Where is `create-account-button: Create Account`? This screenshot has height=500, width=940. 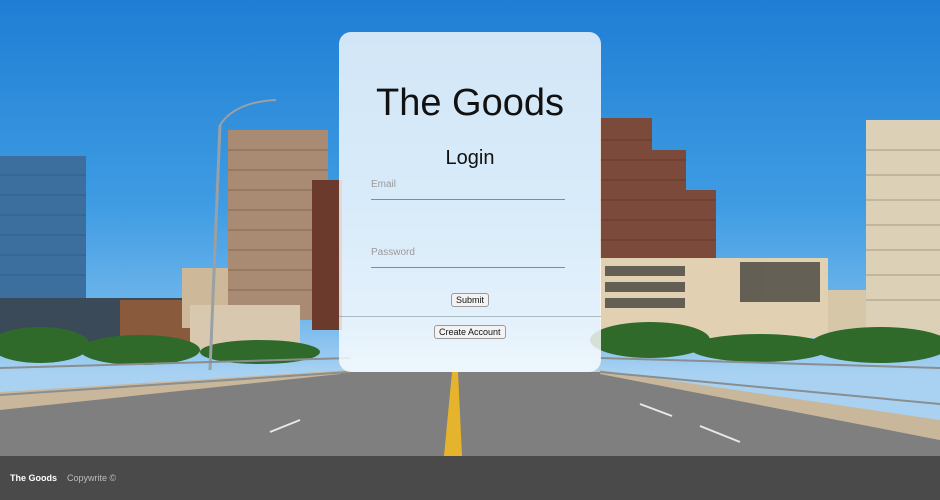 create-account-button: Create Account is located at coordinates (470, 332).